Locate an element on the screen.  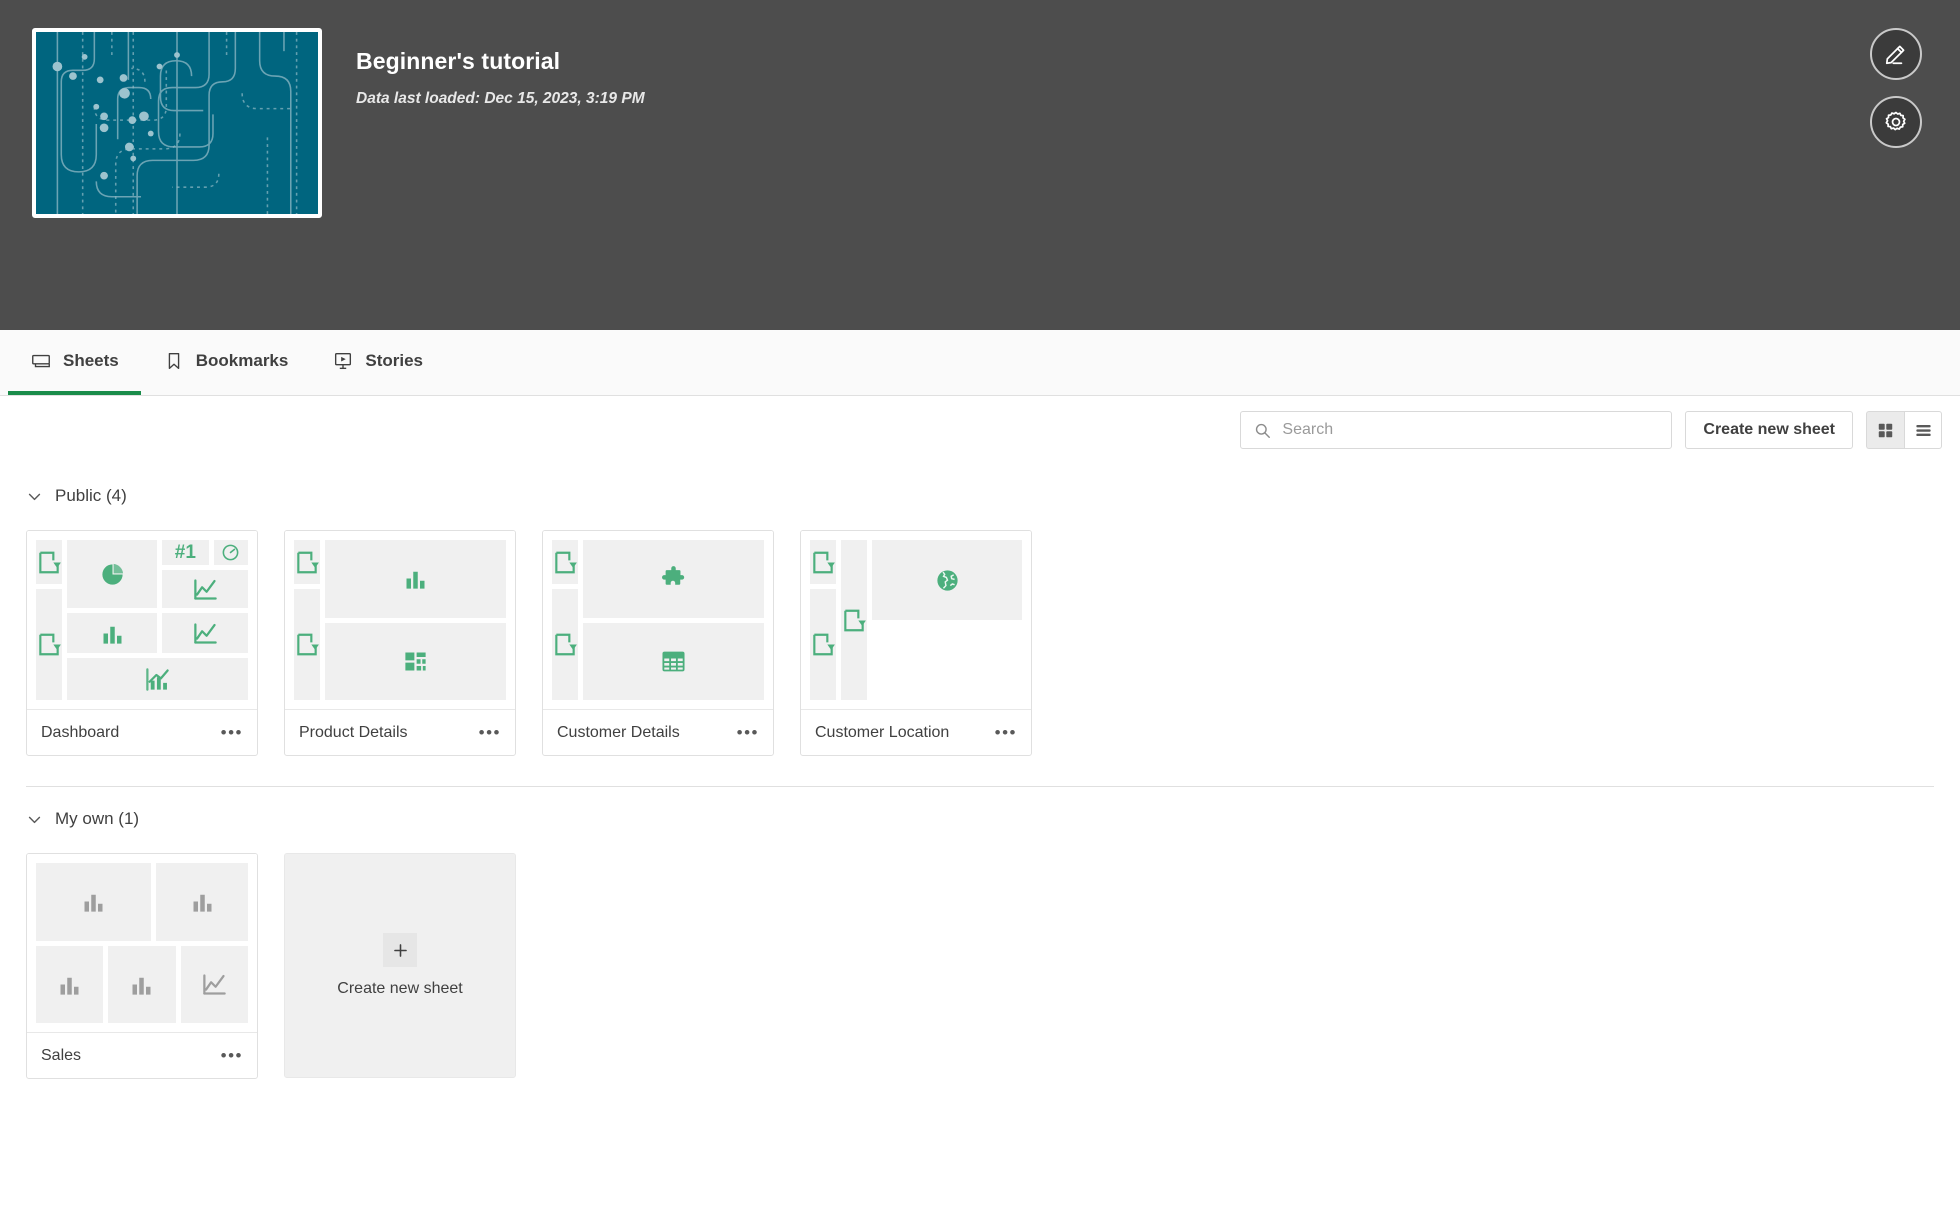
thumb-object-extension is located at coordinates (673, 579).